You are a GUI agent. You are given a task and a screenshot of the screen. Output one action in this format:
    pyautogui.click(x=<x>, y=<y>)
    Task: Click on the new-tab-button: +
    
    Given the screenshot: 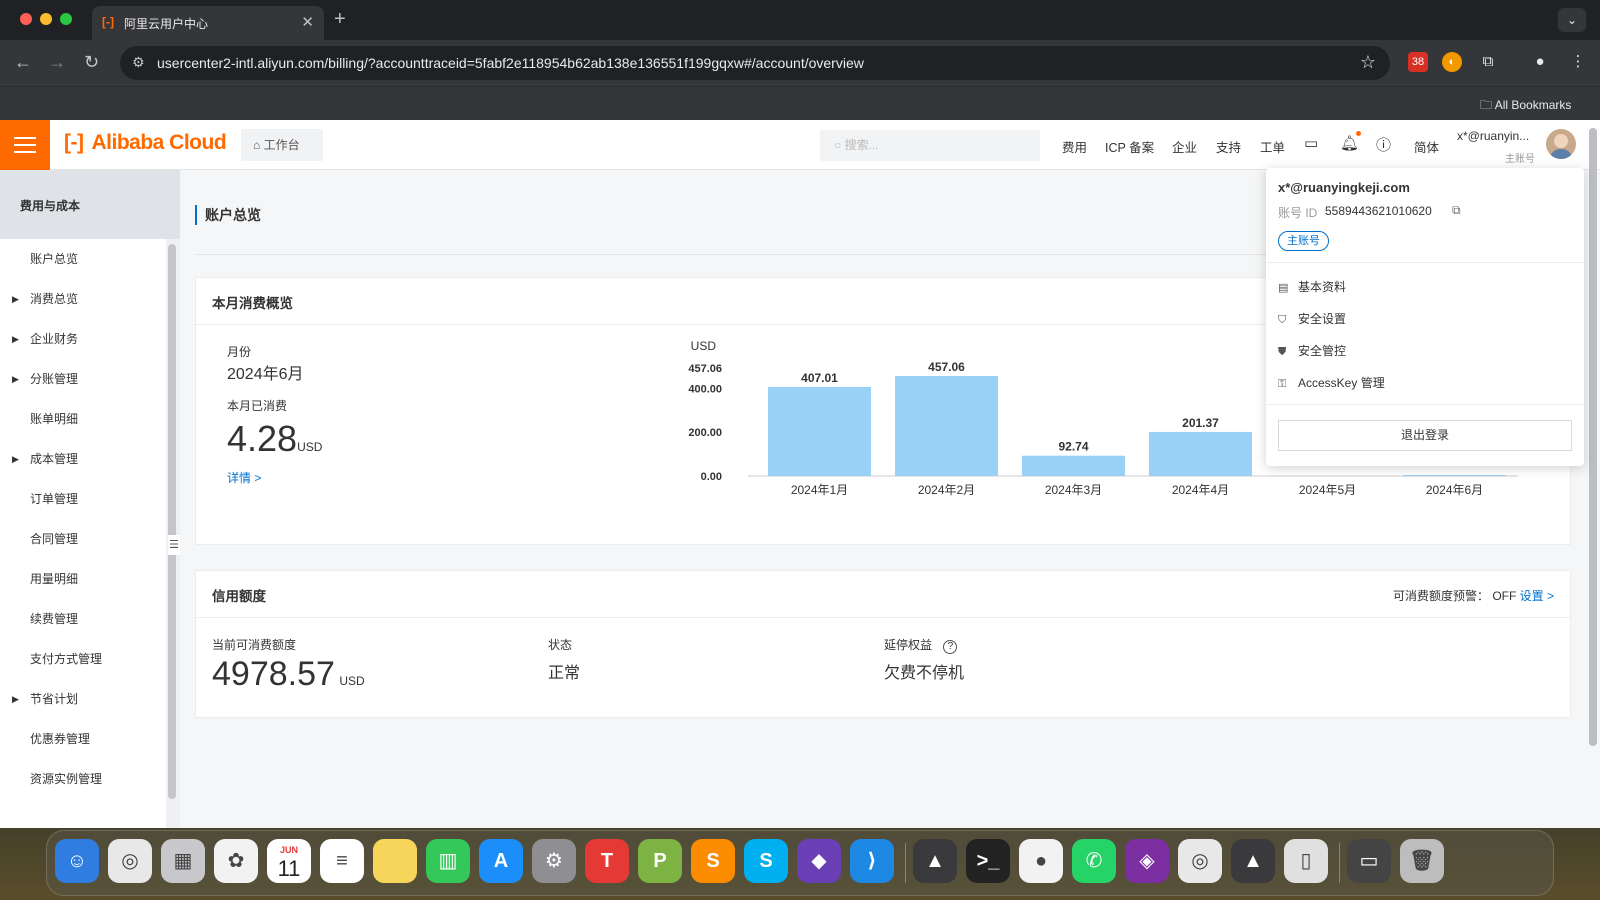 What is the action you would take?
    pyautogui.click(x=340, y=19)
    